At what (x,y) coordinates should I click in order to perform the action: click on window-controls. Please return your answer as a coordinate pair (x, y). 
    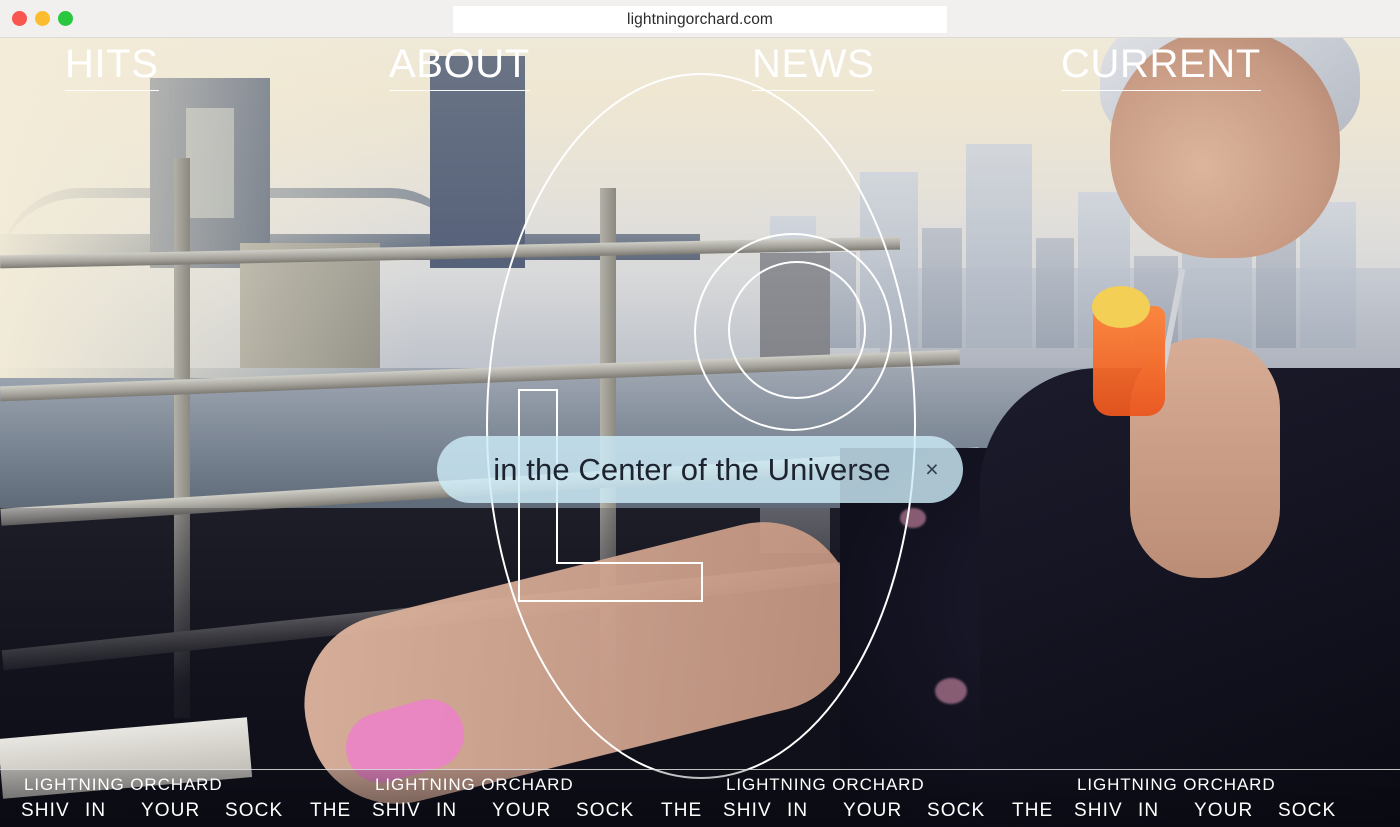
    Looking at the image, I should click on (42, 18).